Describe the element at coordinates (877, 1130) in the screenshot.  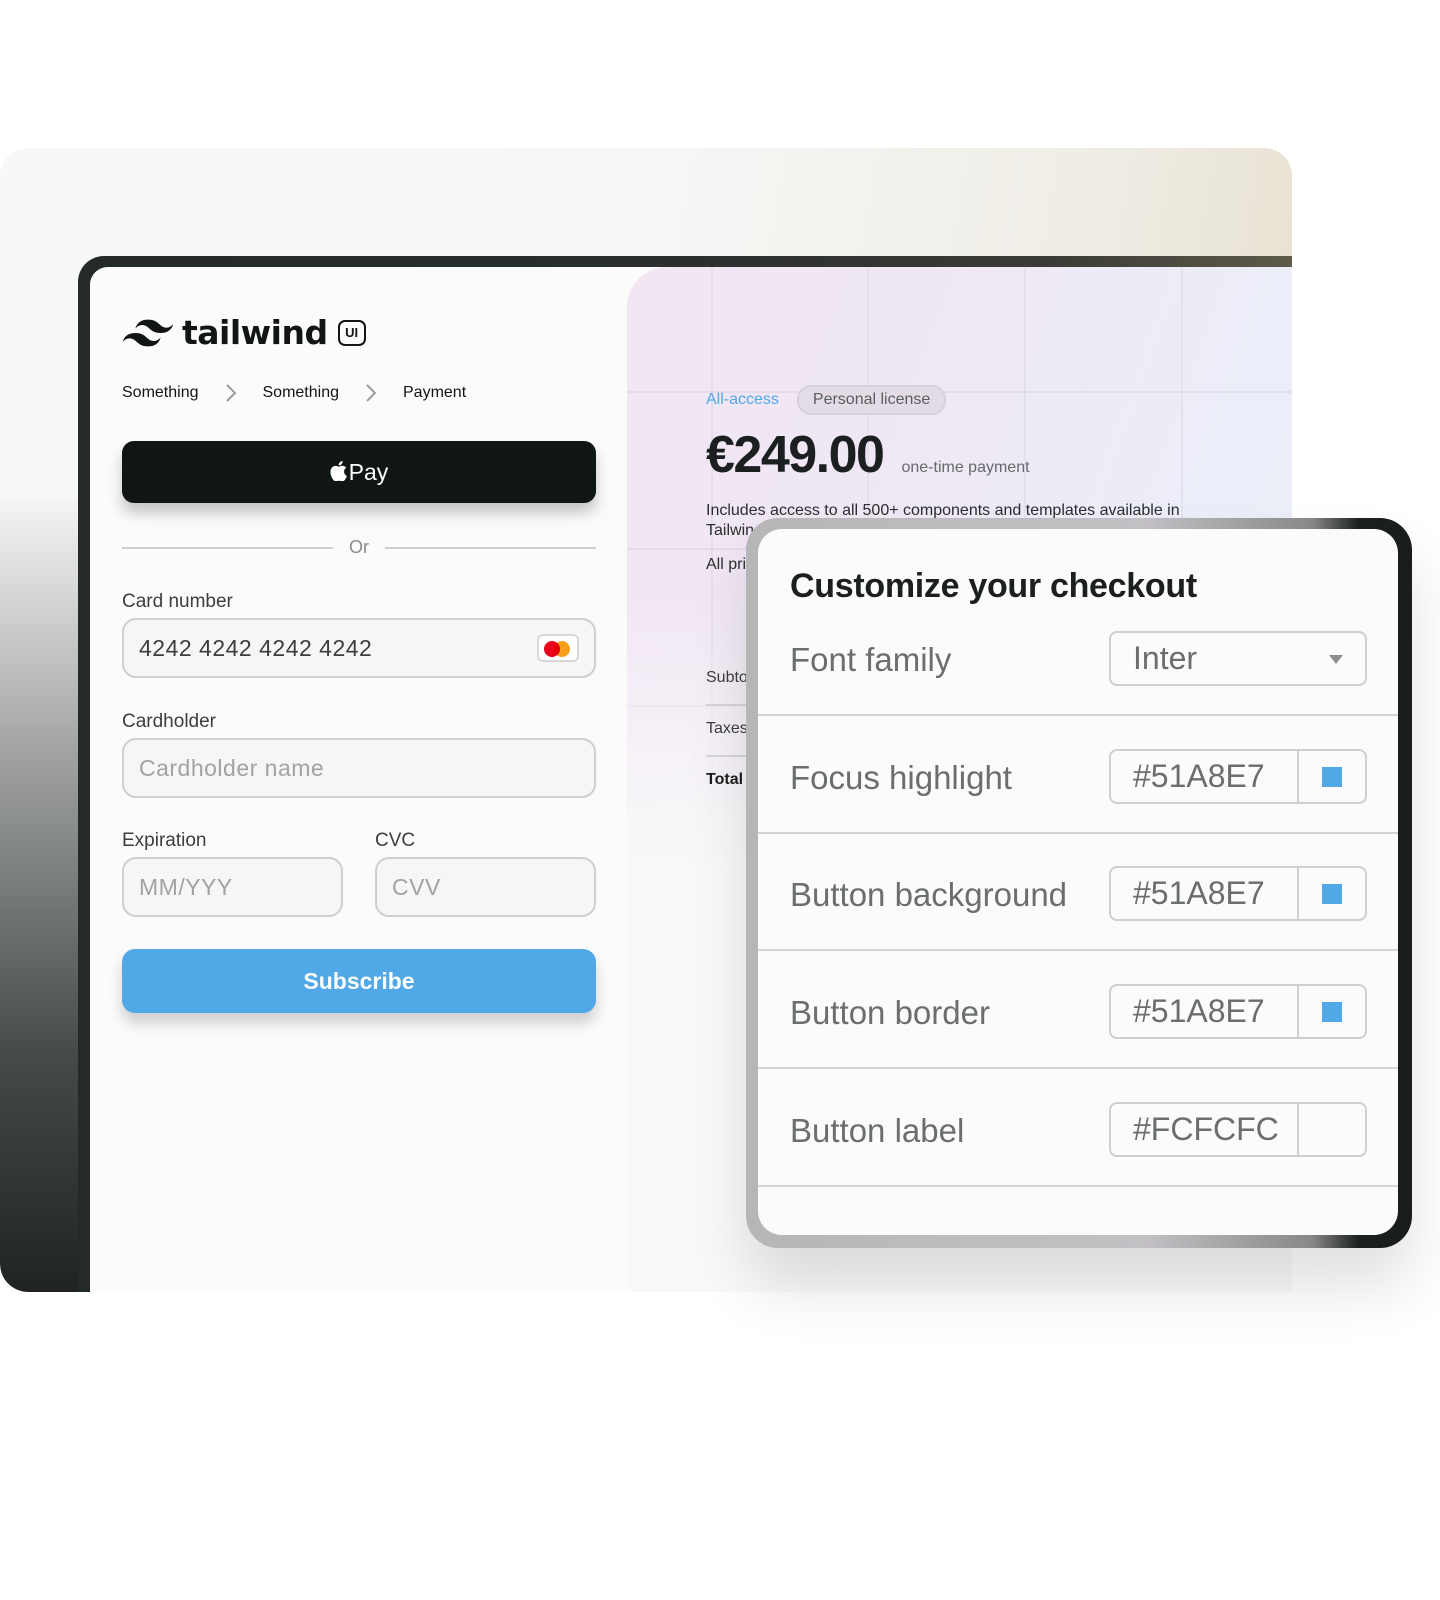
I see `option-label: Button label` at that location.